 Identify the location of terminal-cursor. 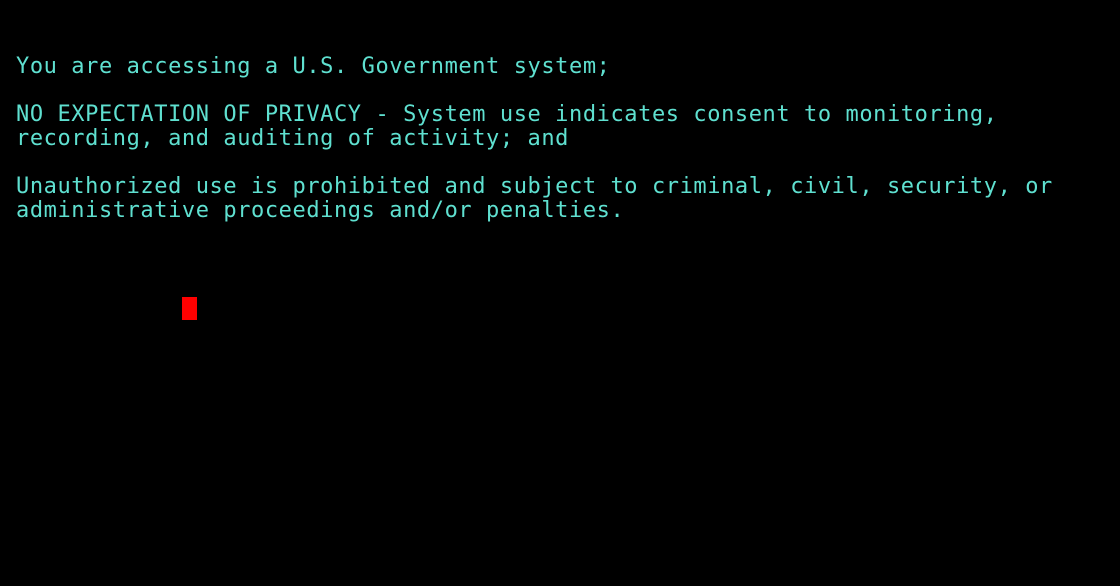
(189, 308).